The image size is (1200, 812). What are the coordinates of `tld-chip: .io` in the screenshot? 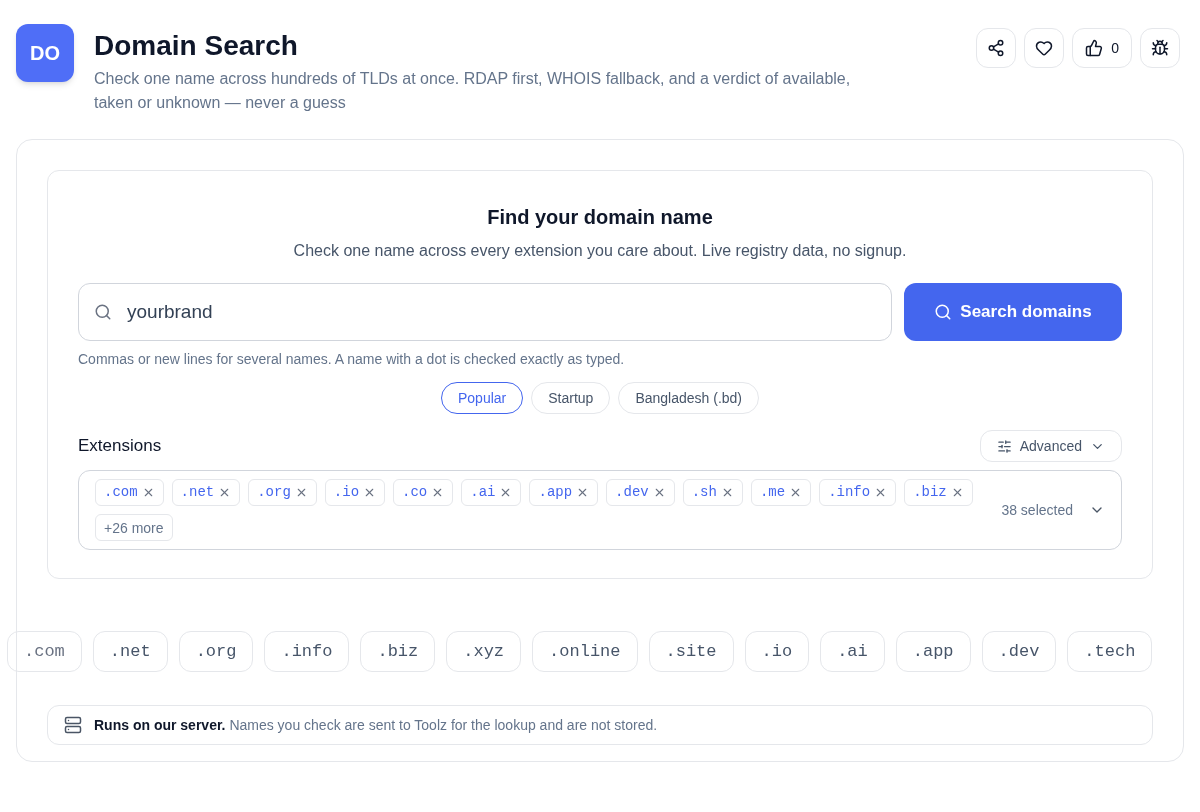 It's located at (777, 651).